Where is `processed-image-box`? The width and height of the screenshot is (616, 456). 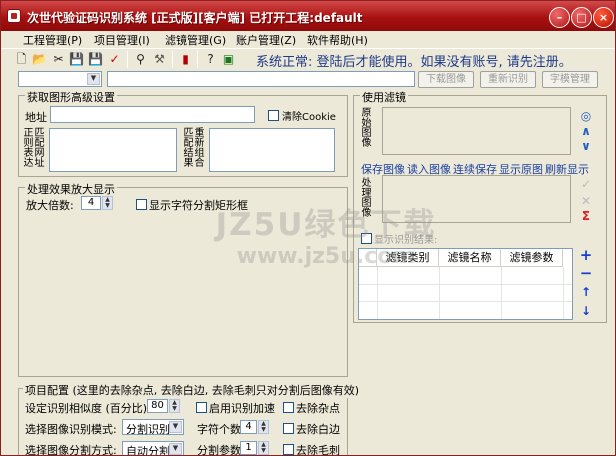 processed-image-box is located at coordinates (476, 199).